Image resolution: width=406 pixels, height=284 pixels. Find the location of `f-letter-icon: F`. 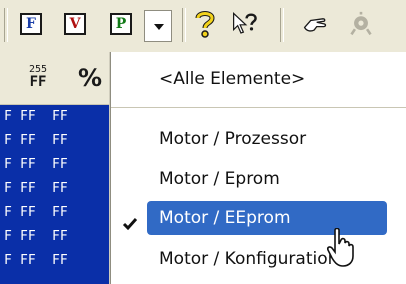

f-letter-icon: F is located at coordinates (31, 24).